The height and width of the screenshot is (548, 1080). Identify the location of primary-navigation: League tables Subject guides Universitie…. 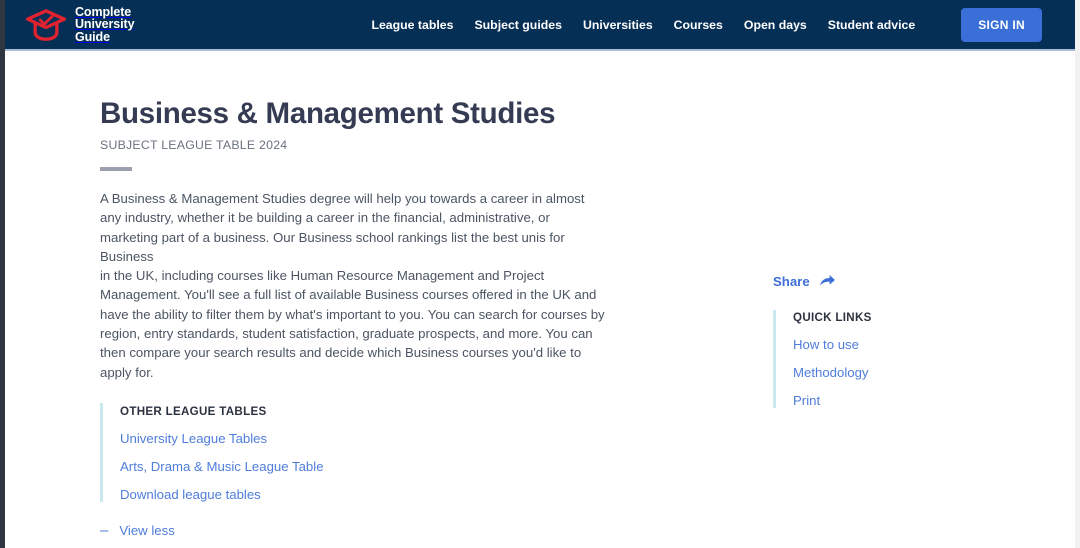
(725, 24).